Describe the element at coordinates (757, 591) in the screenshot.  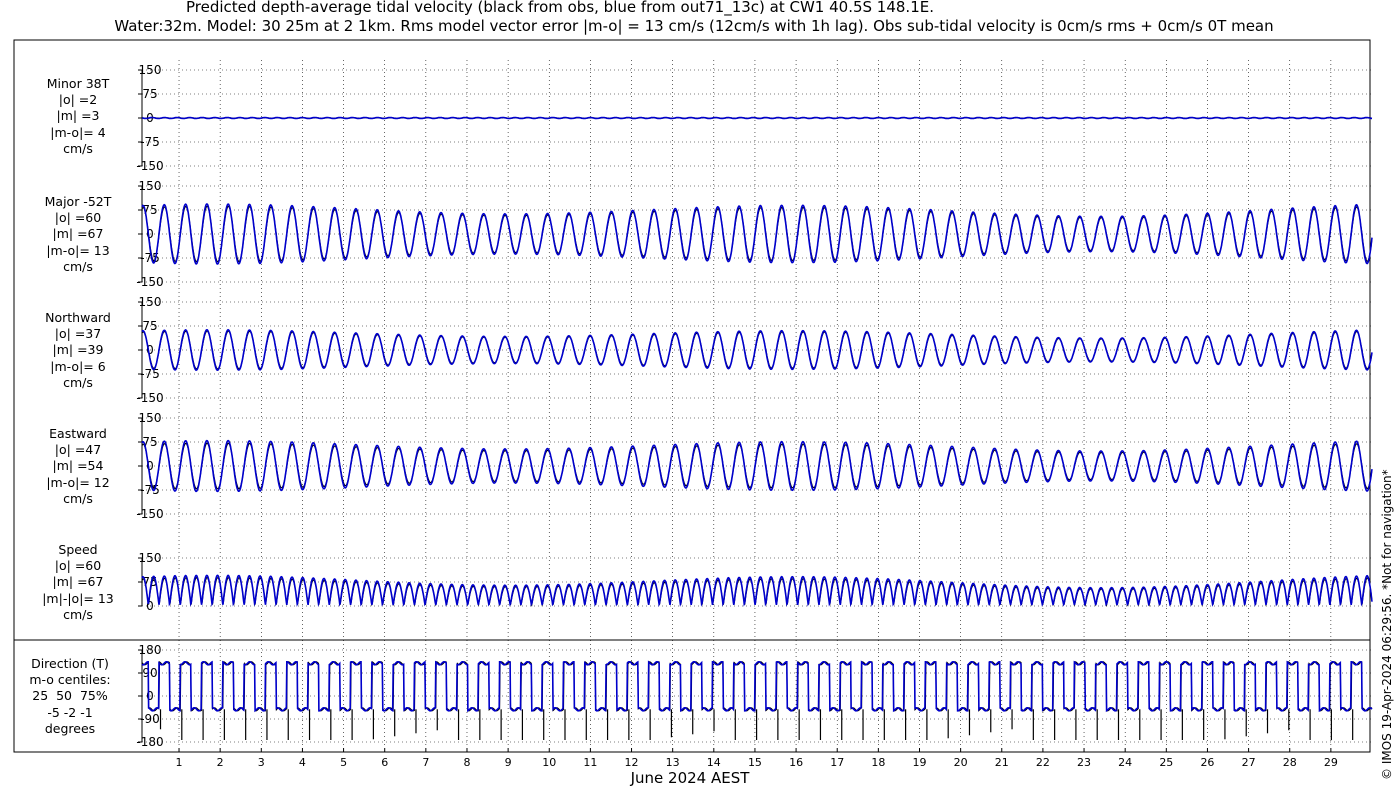
I see `speed-model-line` at that location.